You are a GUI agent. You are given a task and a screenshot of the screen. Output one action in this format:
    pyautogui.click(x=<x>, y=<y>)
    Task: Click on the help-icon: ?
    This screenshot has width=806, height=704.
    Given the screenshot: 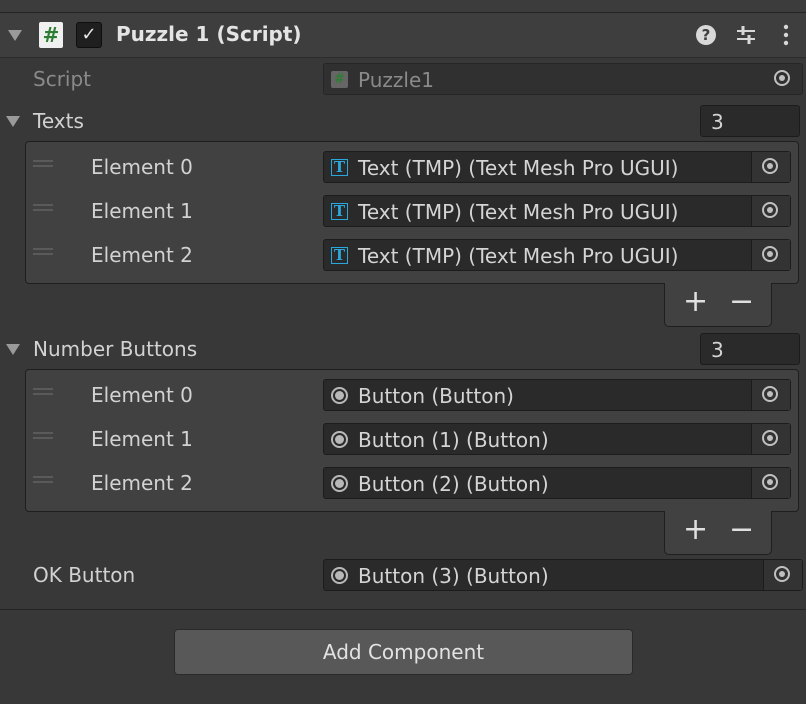 What is the action you would take?
    pyautogui.click(x=706, y=35)
    